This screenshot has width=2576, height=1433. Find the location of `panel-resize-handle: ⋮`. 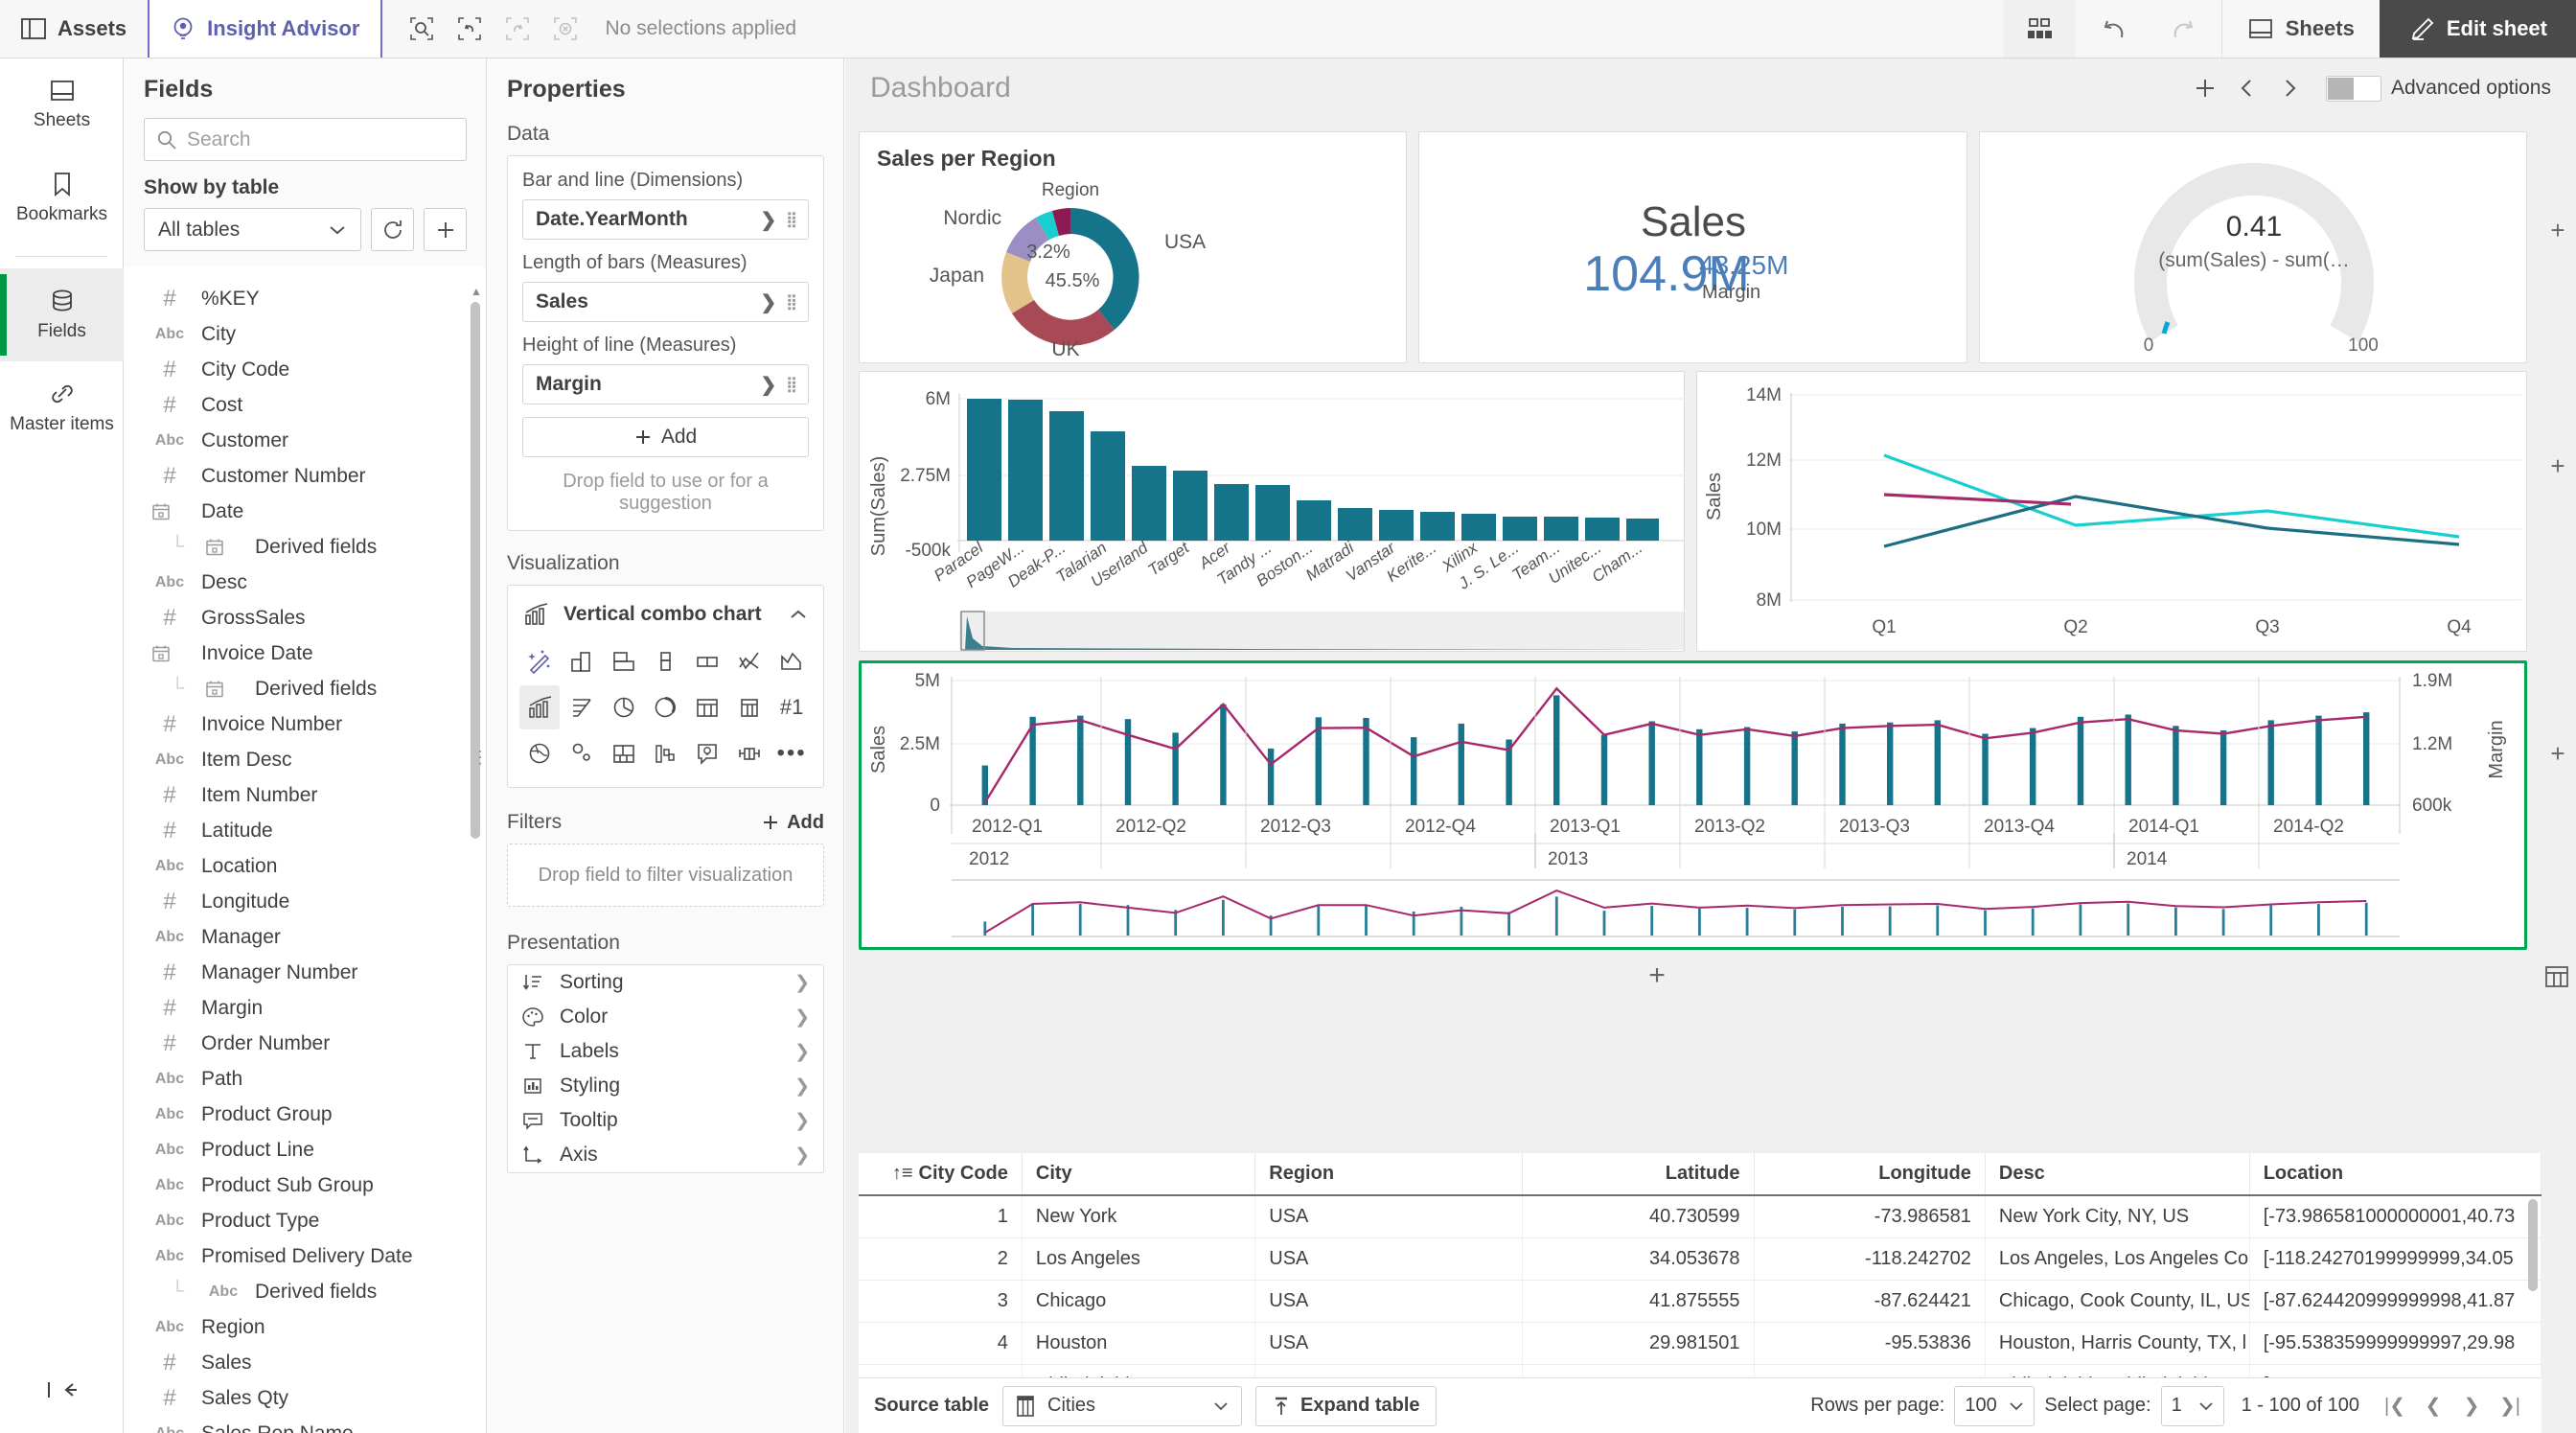

panel-resize-handle: ⋮ is located at coordinates (480, 757).